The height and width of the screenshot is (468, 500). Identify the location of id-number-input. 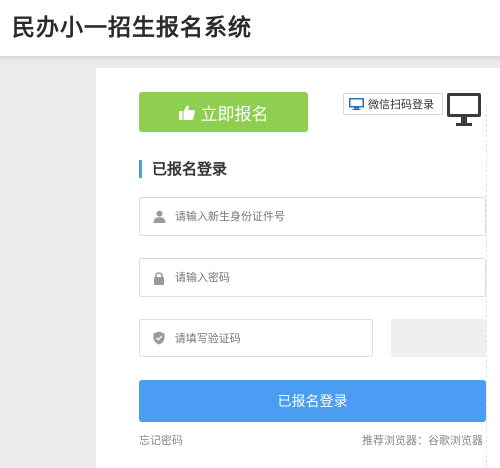
(275, 216).